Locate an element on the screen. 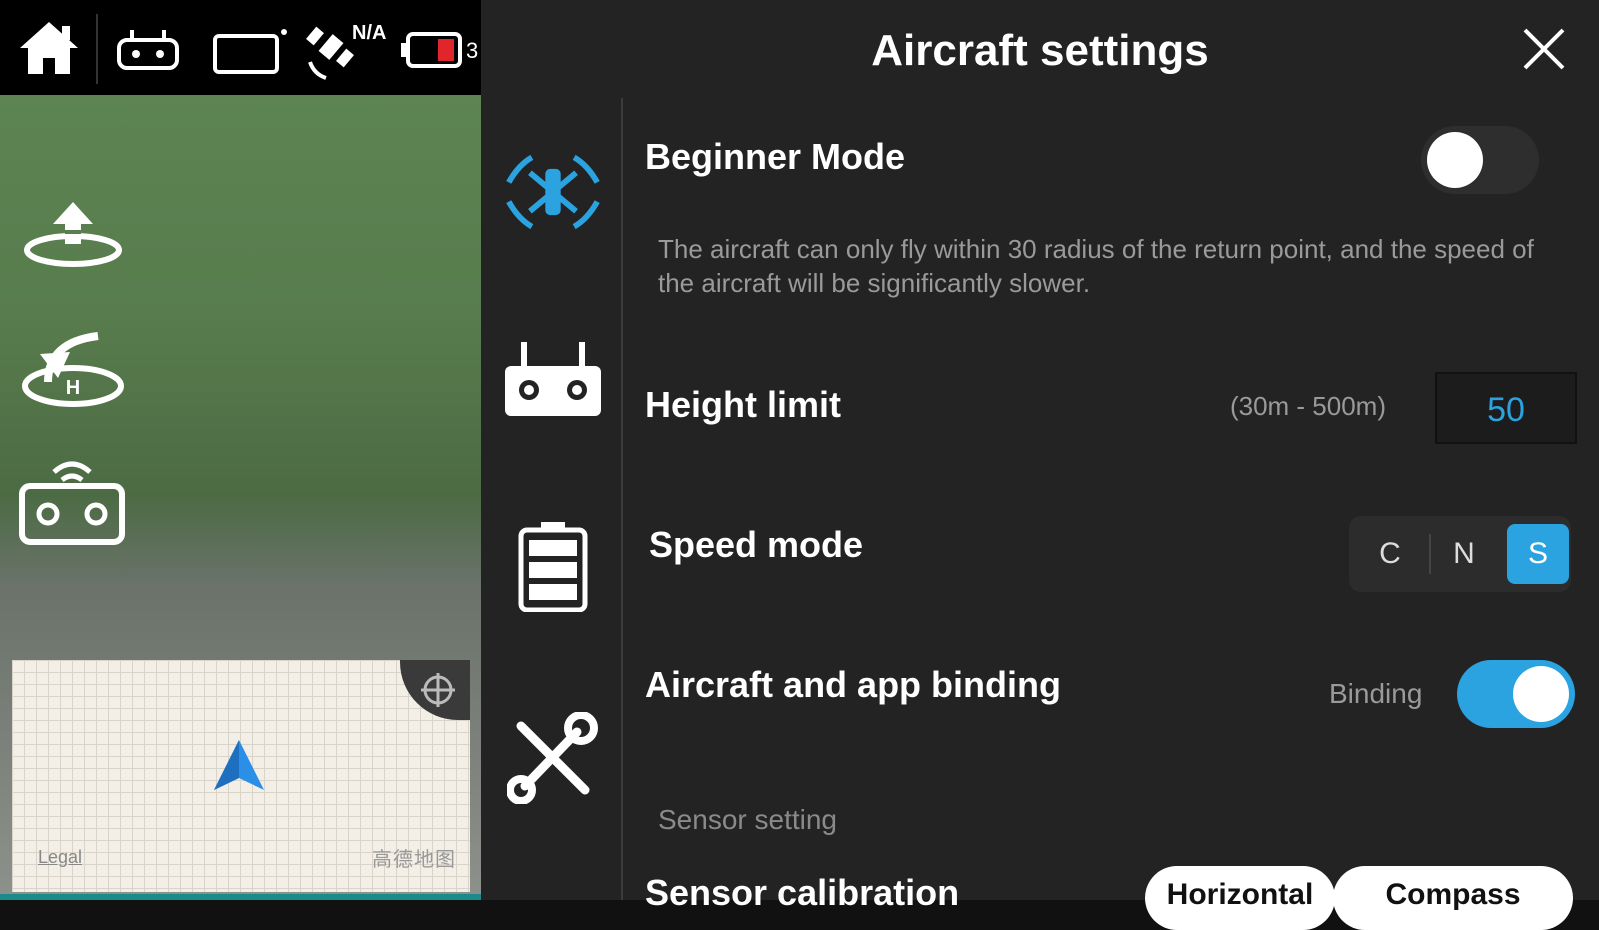  status-divider is located at coordinates (97, 49).